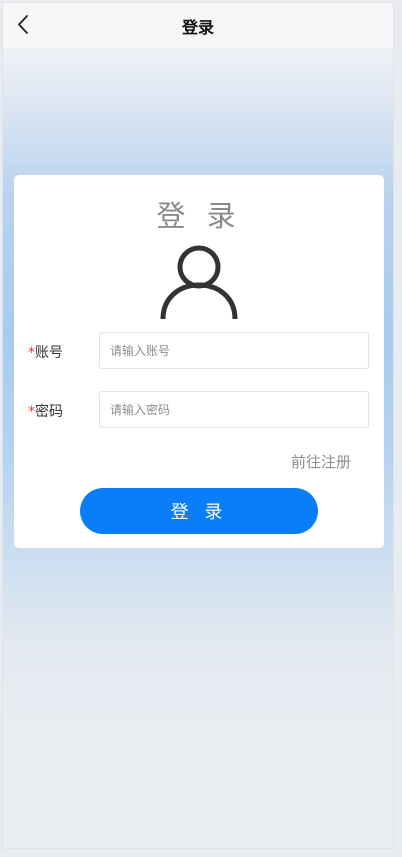 This screenshot has height=857, width=402. Describe the element at coordinates (234, 409) in the screenshot. I see `password-input` at that location.